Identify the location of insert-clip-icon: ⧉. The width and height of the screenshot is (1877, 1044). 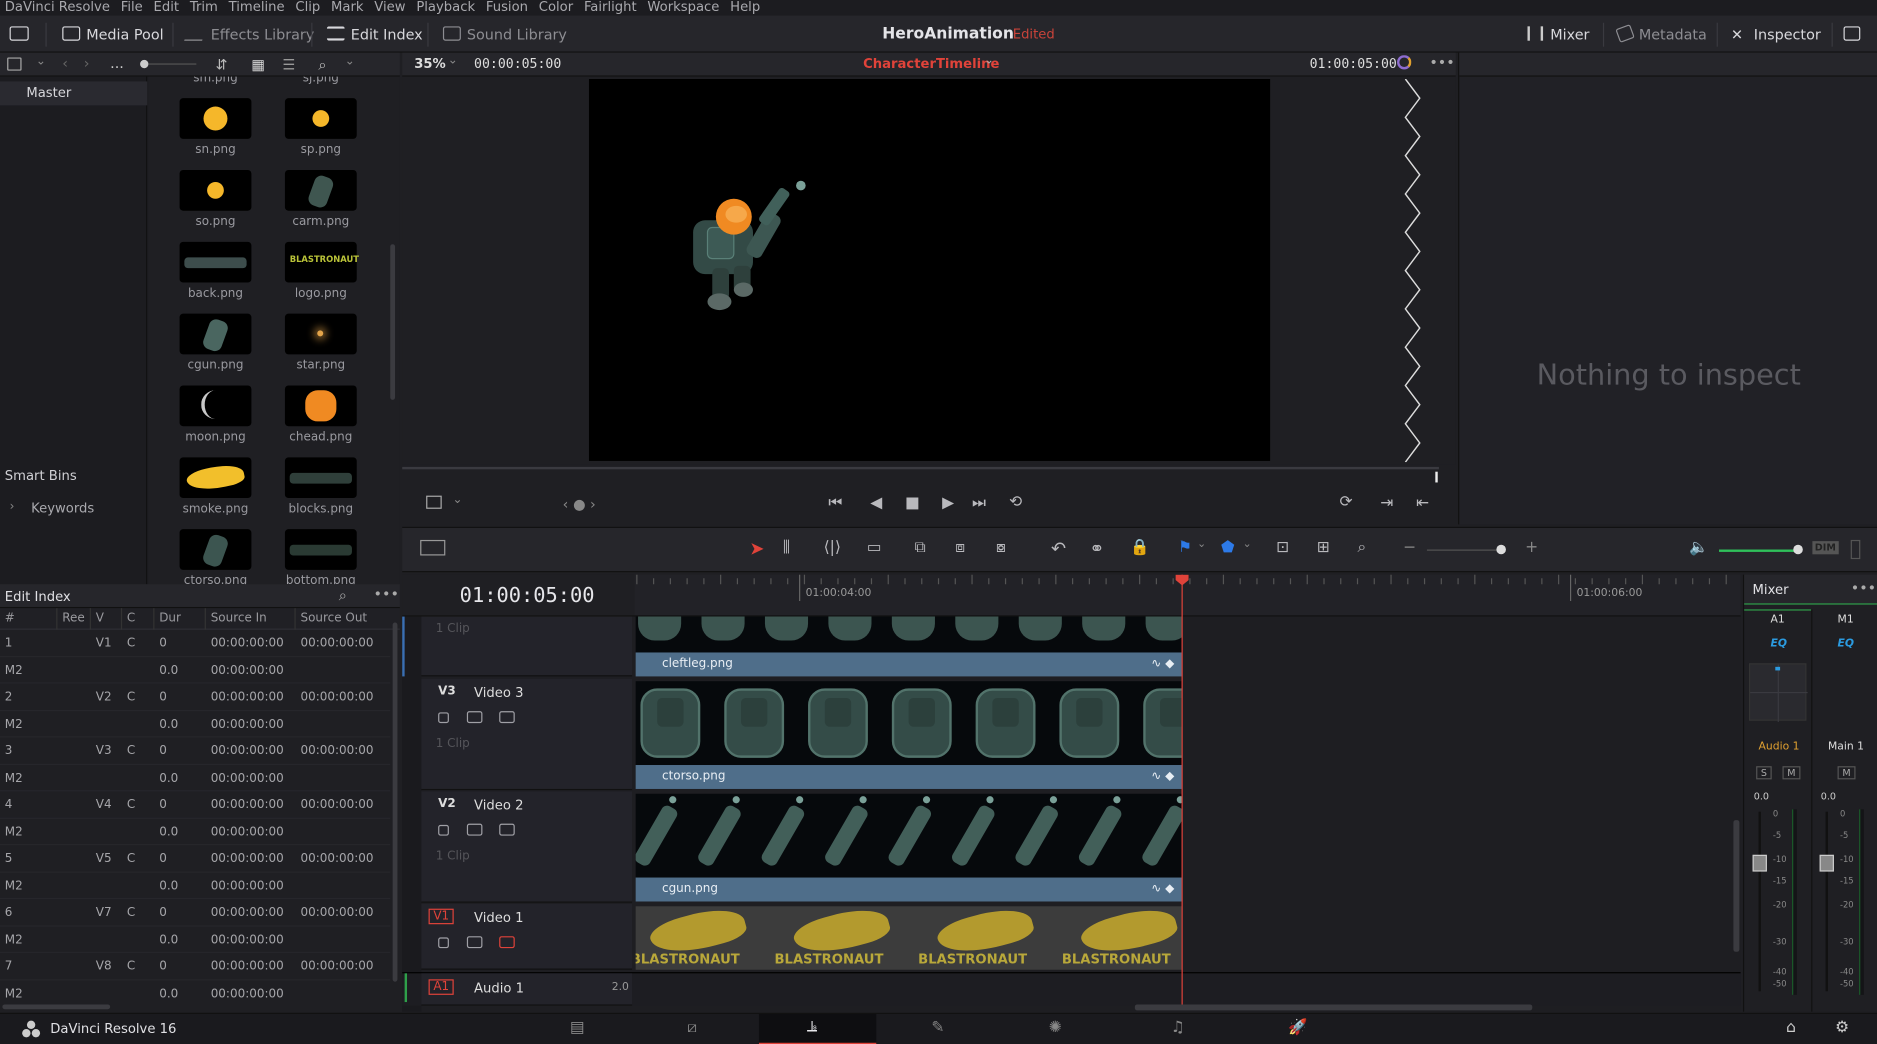
(920, 548).